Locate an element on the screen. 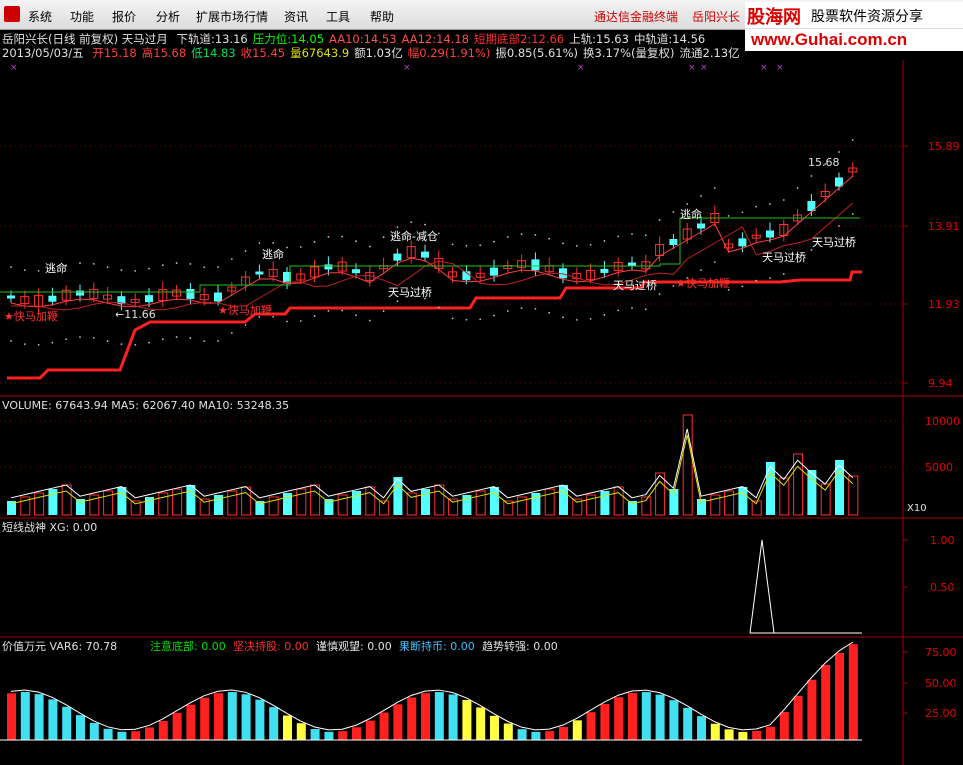 This screenshot has height=765, width=963. volume-bar-up is located at coordinates (618, 501).